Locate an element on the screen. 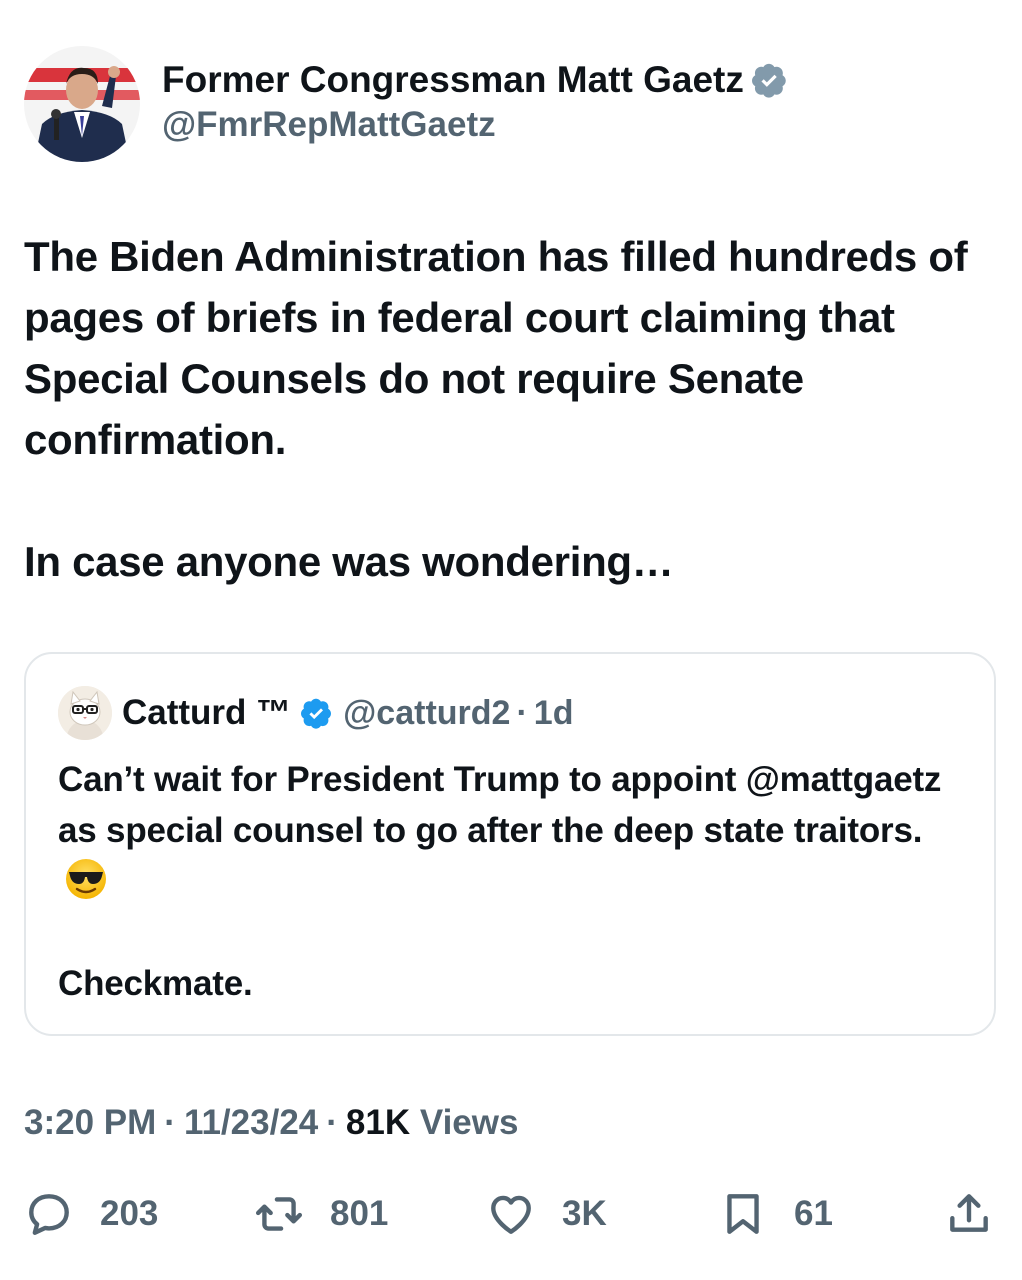 The width and height of the screenshot is (1022, 1280). reply-count: 203 is located at coordinates (129, 1213).